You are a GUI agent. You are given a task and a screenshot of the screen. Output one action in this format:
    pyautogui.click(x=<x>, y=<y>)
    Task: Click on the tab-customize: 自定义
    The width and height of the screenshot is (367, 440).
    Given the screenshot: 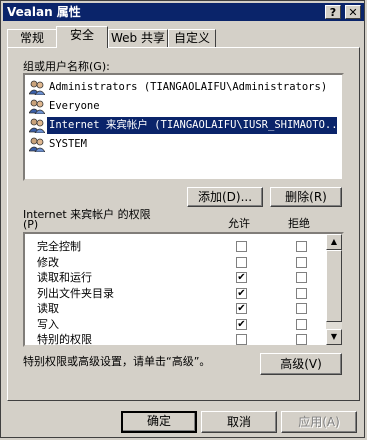 What is the action you would take?
    pyautogui.click(x=192, y=38)
    